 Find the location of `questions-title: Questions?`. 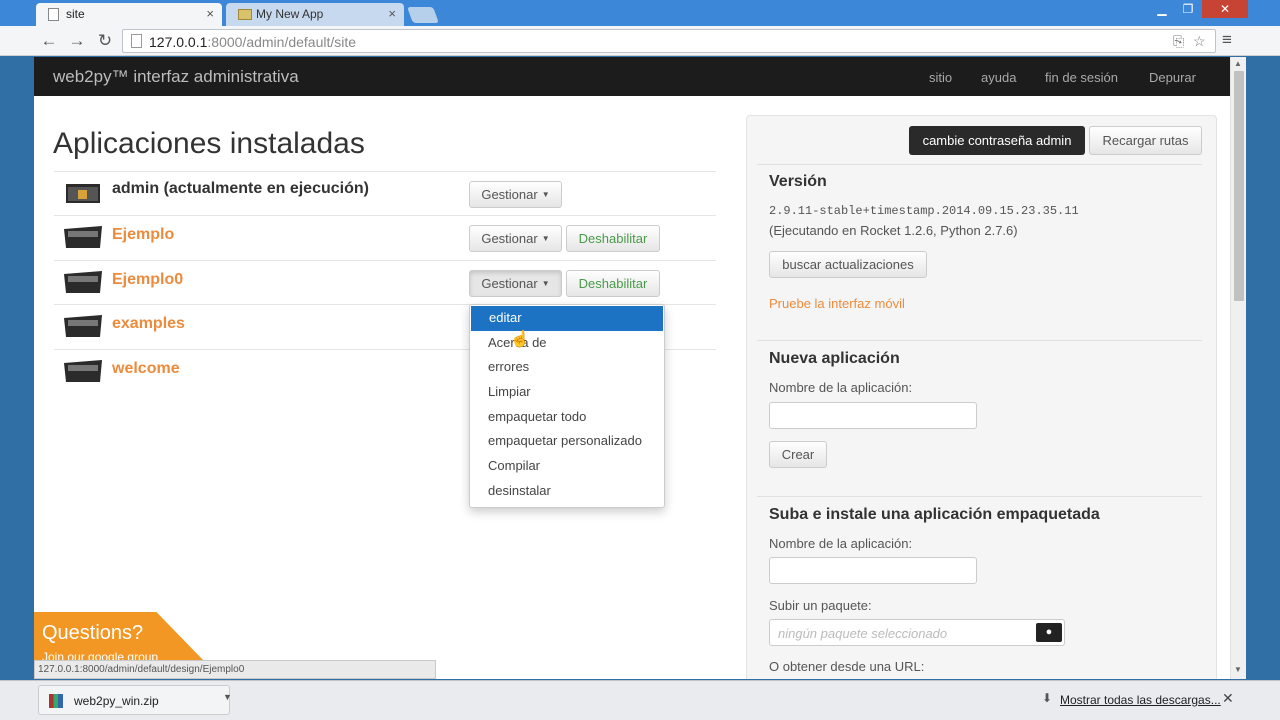

questions-title: Questions? is located at coordinates (93, 633).